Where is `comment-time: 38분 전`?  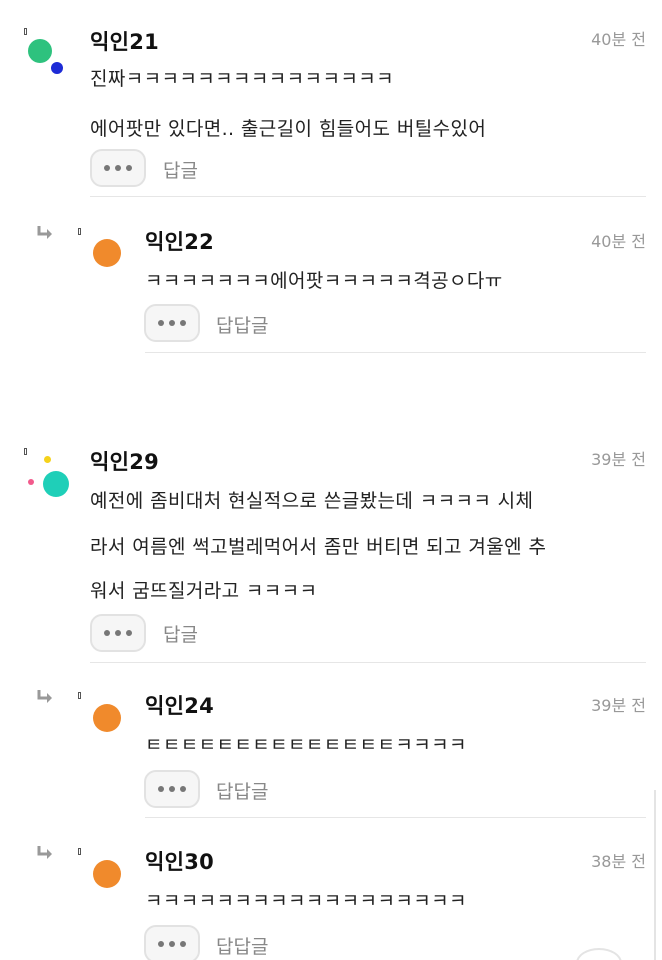
comment-time: 38분 전 is located at coordinates (618, 861).